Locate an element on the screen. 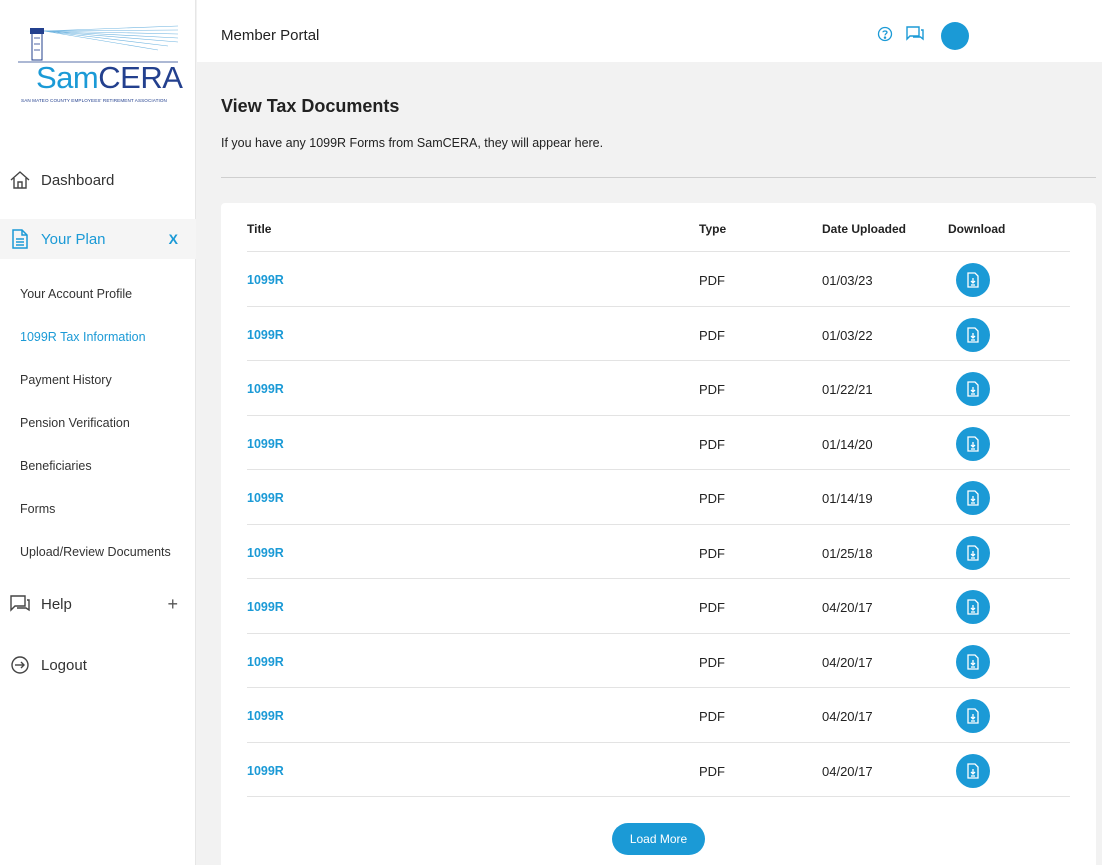  table-row: 1099R PDF 01/25/18 is located at coordinates (658, 551).